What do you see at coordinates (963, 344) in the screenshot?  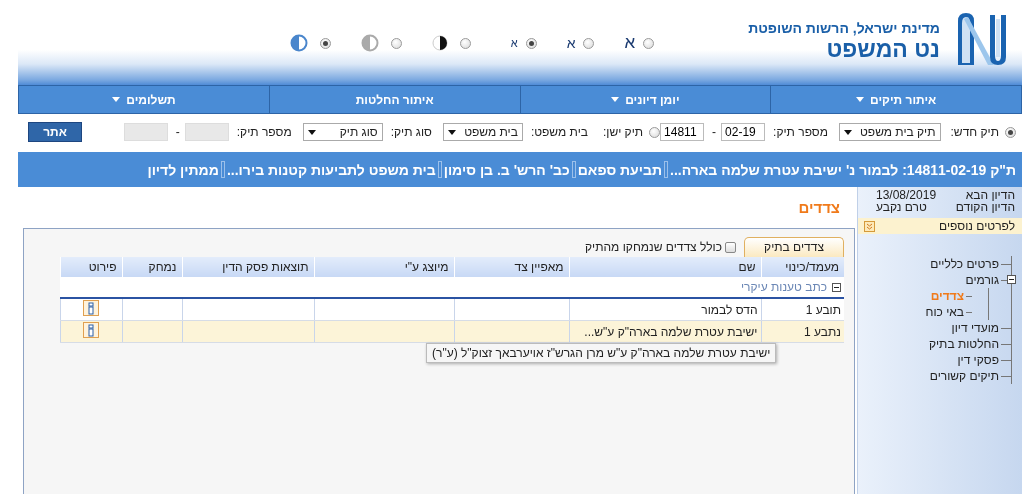 I see `tree-item: החלטות בתיק` at bounding box center [963, 344].